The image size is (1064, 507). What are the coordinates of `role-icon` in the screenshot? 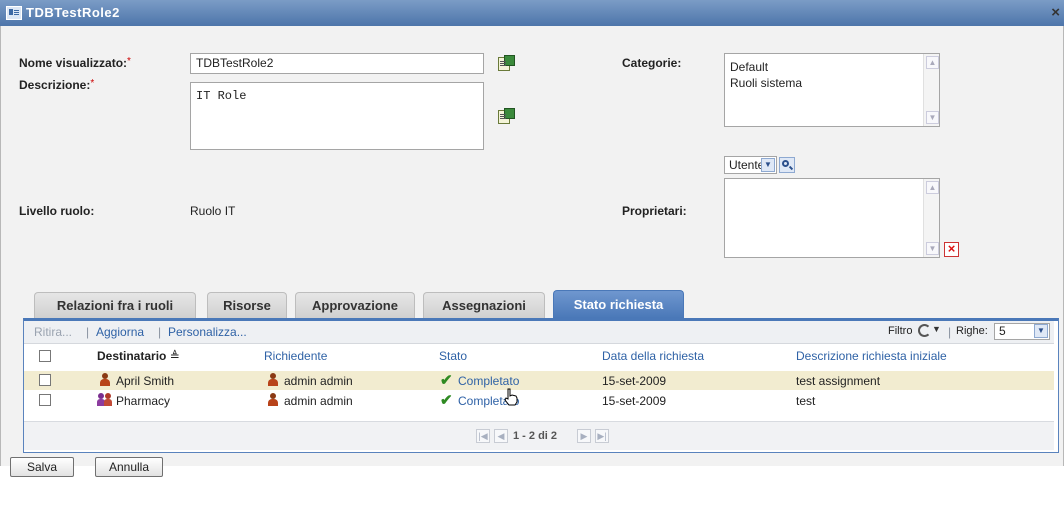 It's located at (14, 13).